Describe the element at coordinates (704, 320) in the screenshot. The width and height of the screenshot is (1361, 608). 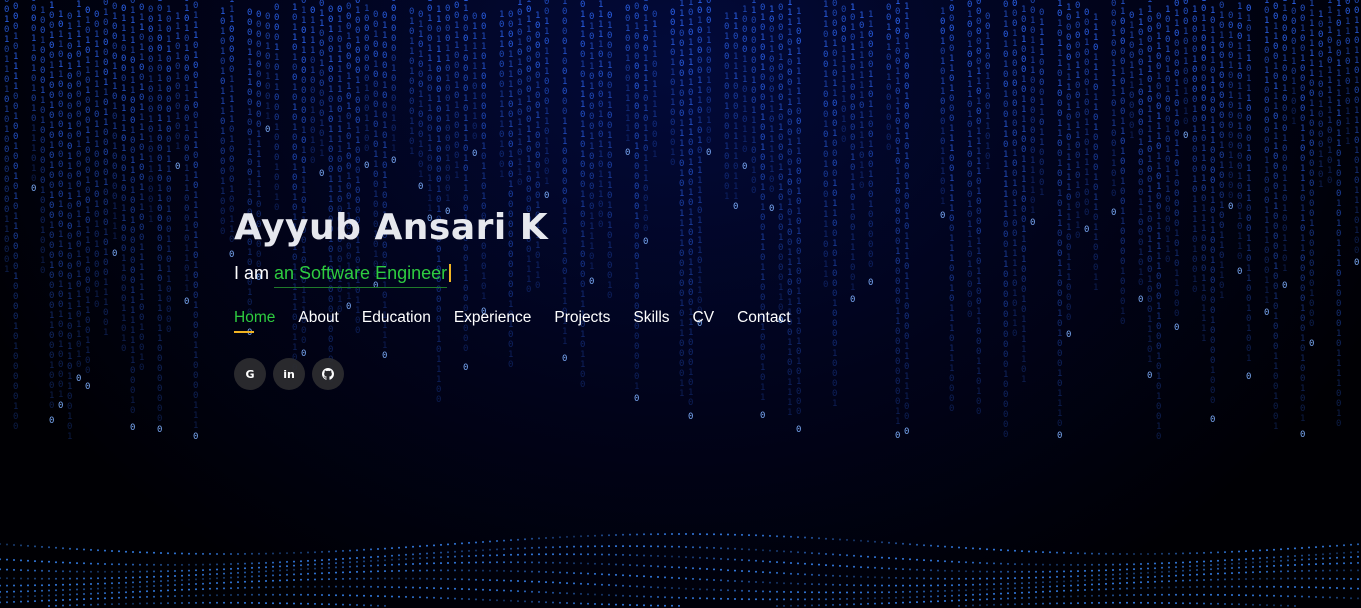
I see `nav-cv: CV` at that location.